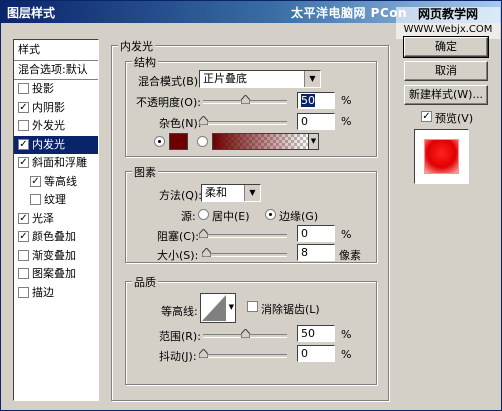 This screenshot has height=411, width=502. I want to click on range-value: 50, so click(308, 333).